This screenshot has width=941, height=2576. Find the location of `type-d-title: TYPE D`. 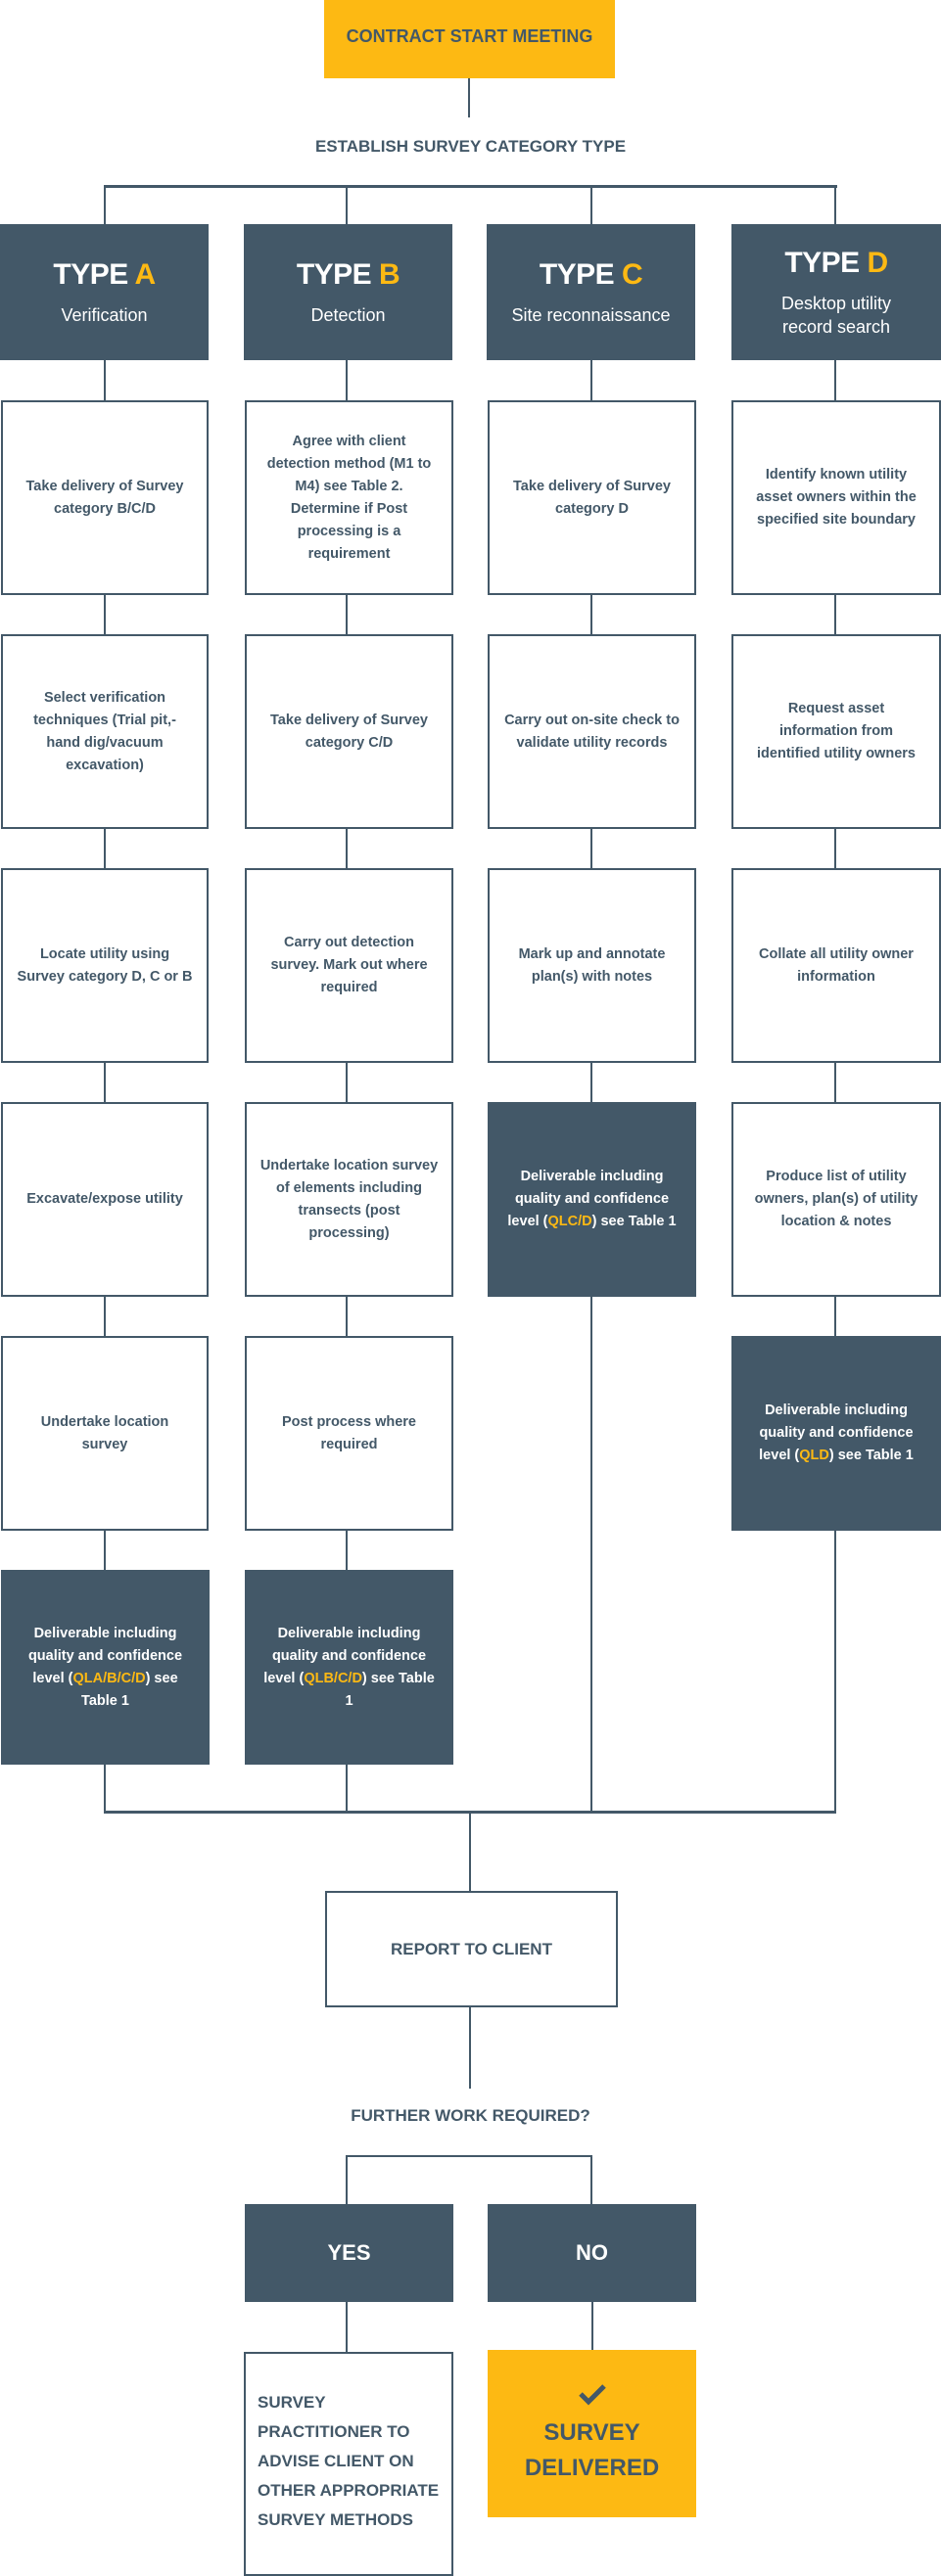

type-d-title: TYPE D is located at coordinates (836, 263).